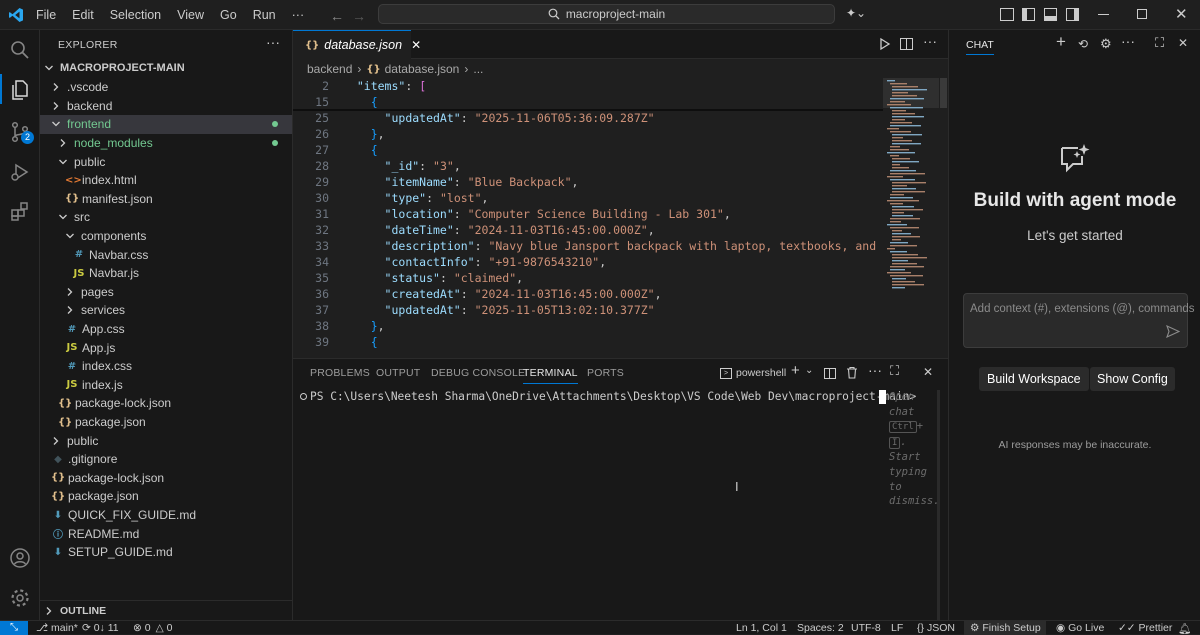  Describe the element at coordinates (264, 15) in the screenshot. I see `menu-item: Run` at that location.